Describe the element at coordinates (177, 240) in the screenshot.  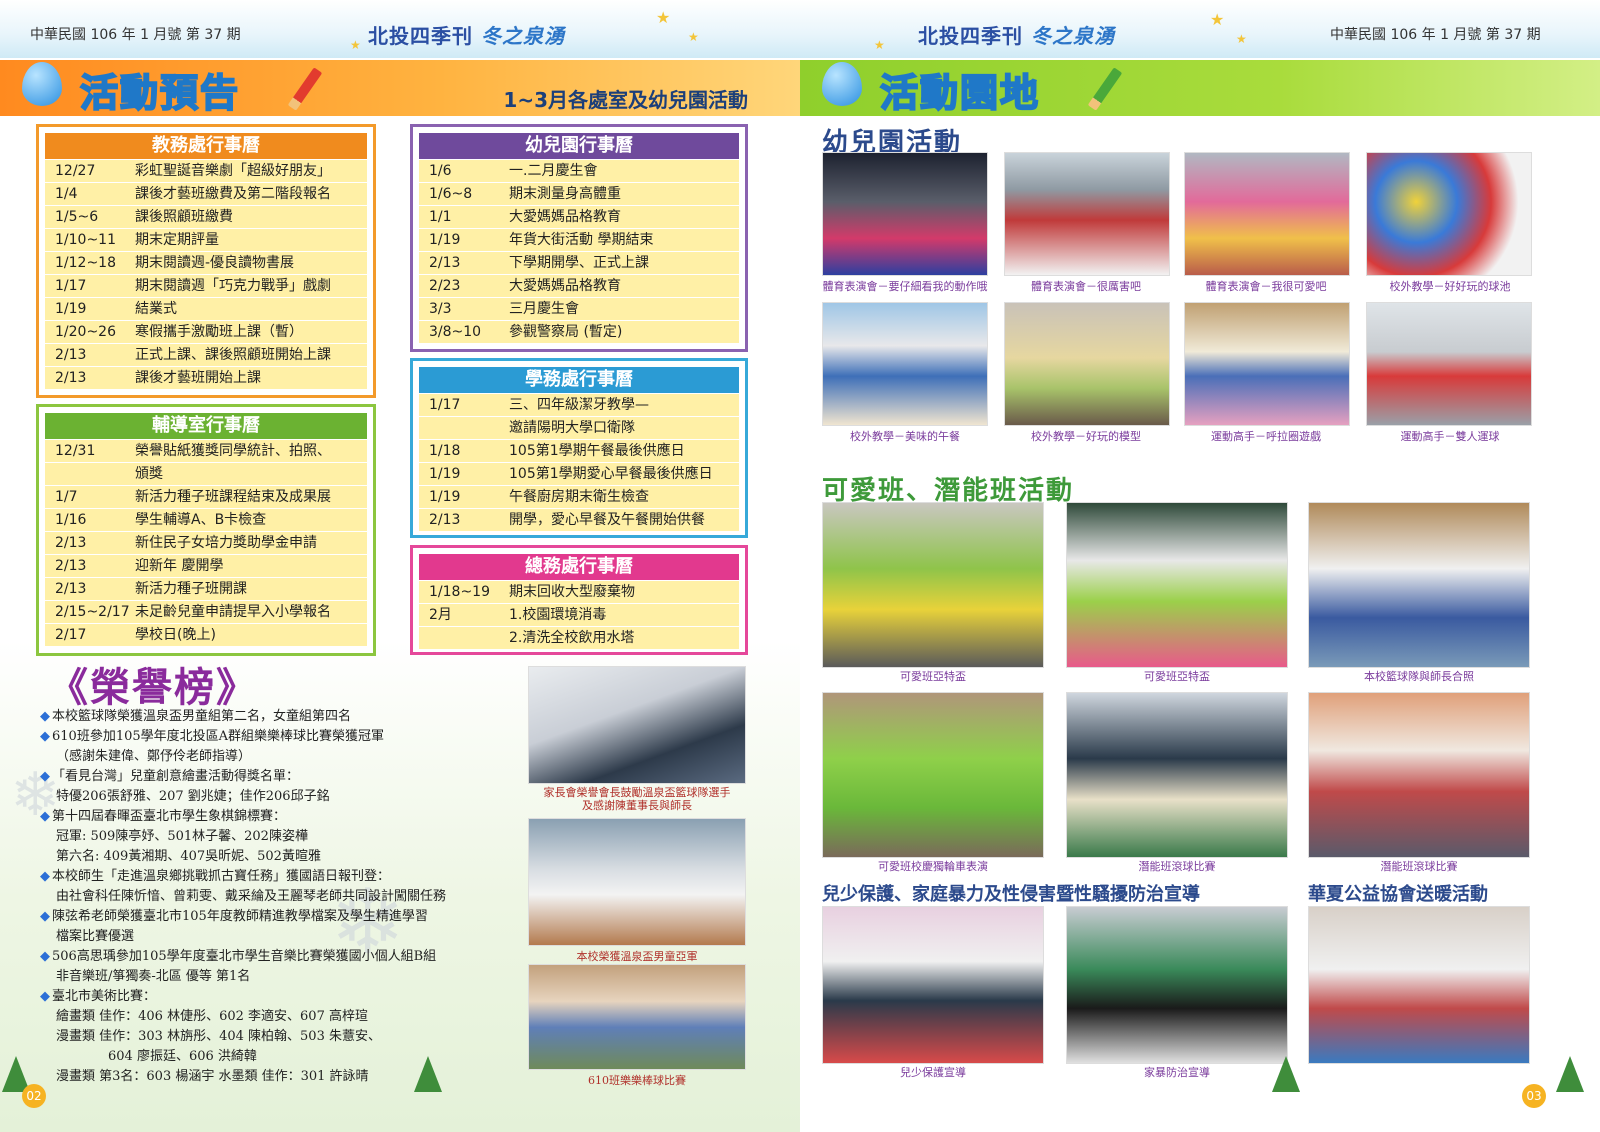
I see `calendar-event: 期末定期評量` at that location.